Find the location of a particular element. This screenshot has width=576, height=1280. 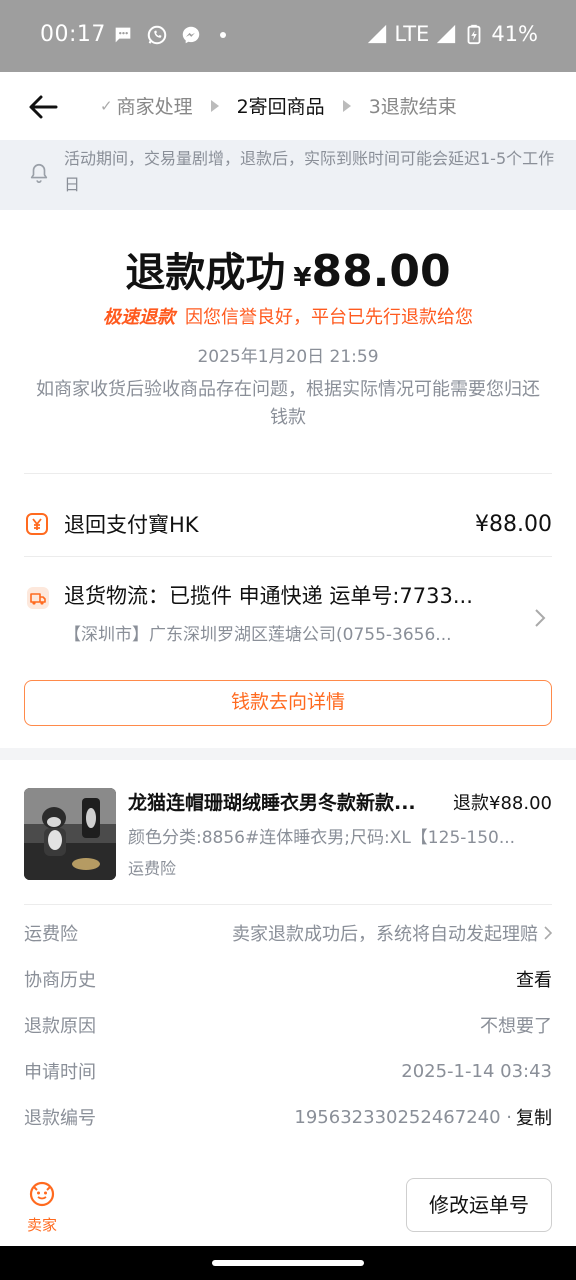

info-value: 195632330252467240 · 复制 is located at coordinates (423, 1117).